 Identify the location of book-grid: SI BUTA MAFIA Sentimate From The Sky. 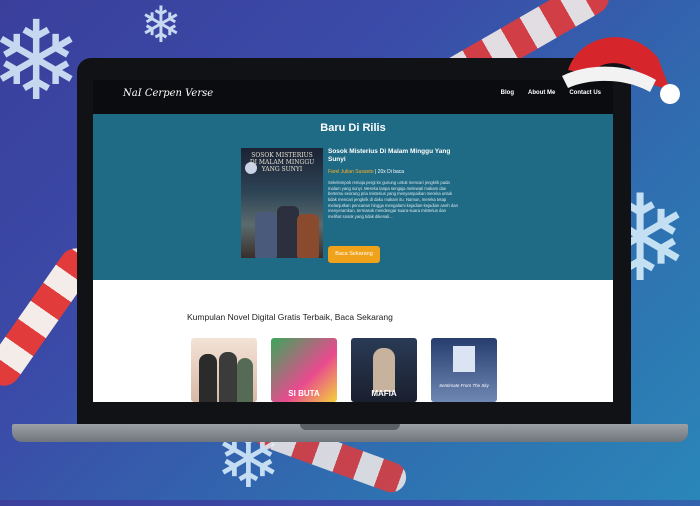
(344, 370).